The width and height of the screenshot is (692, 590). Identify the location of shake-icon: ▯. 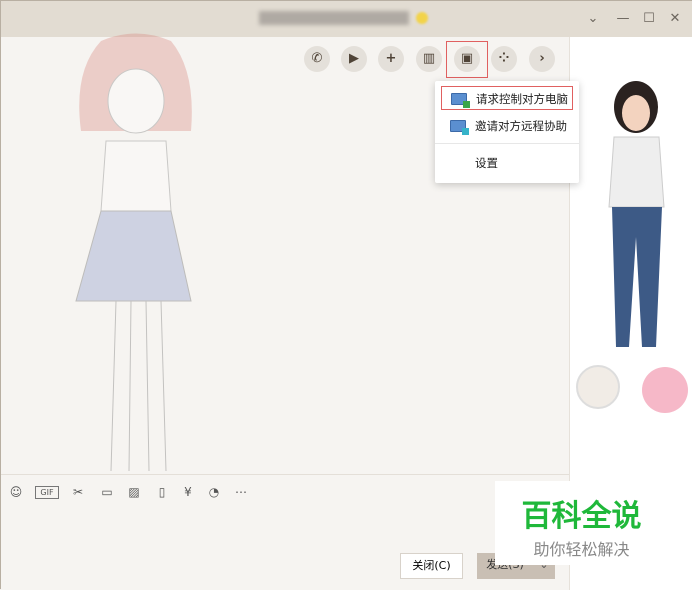
(162, 492).